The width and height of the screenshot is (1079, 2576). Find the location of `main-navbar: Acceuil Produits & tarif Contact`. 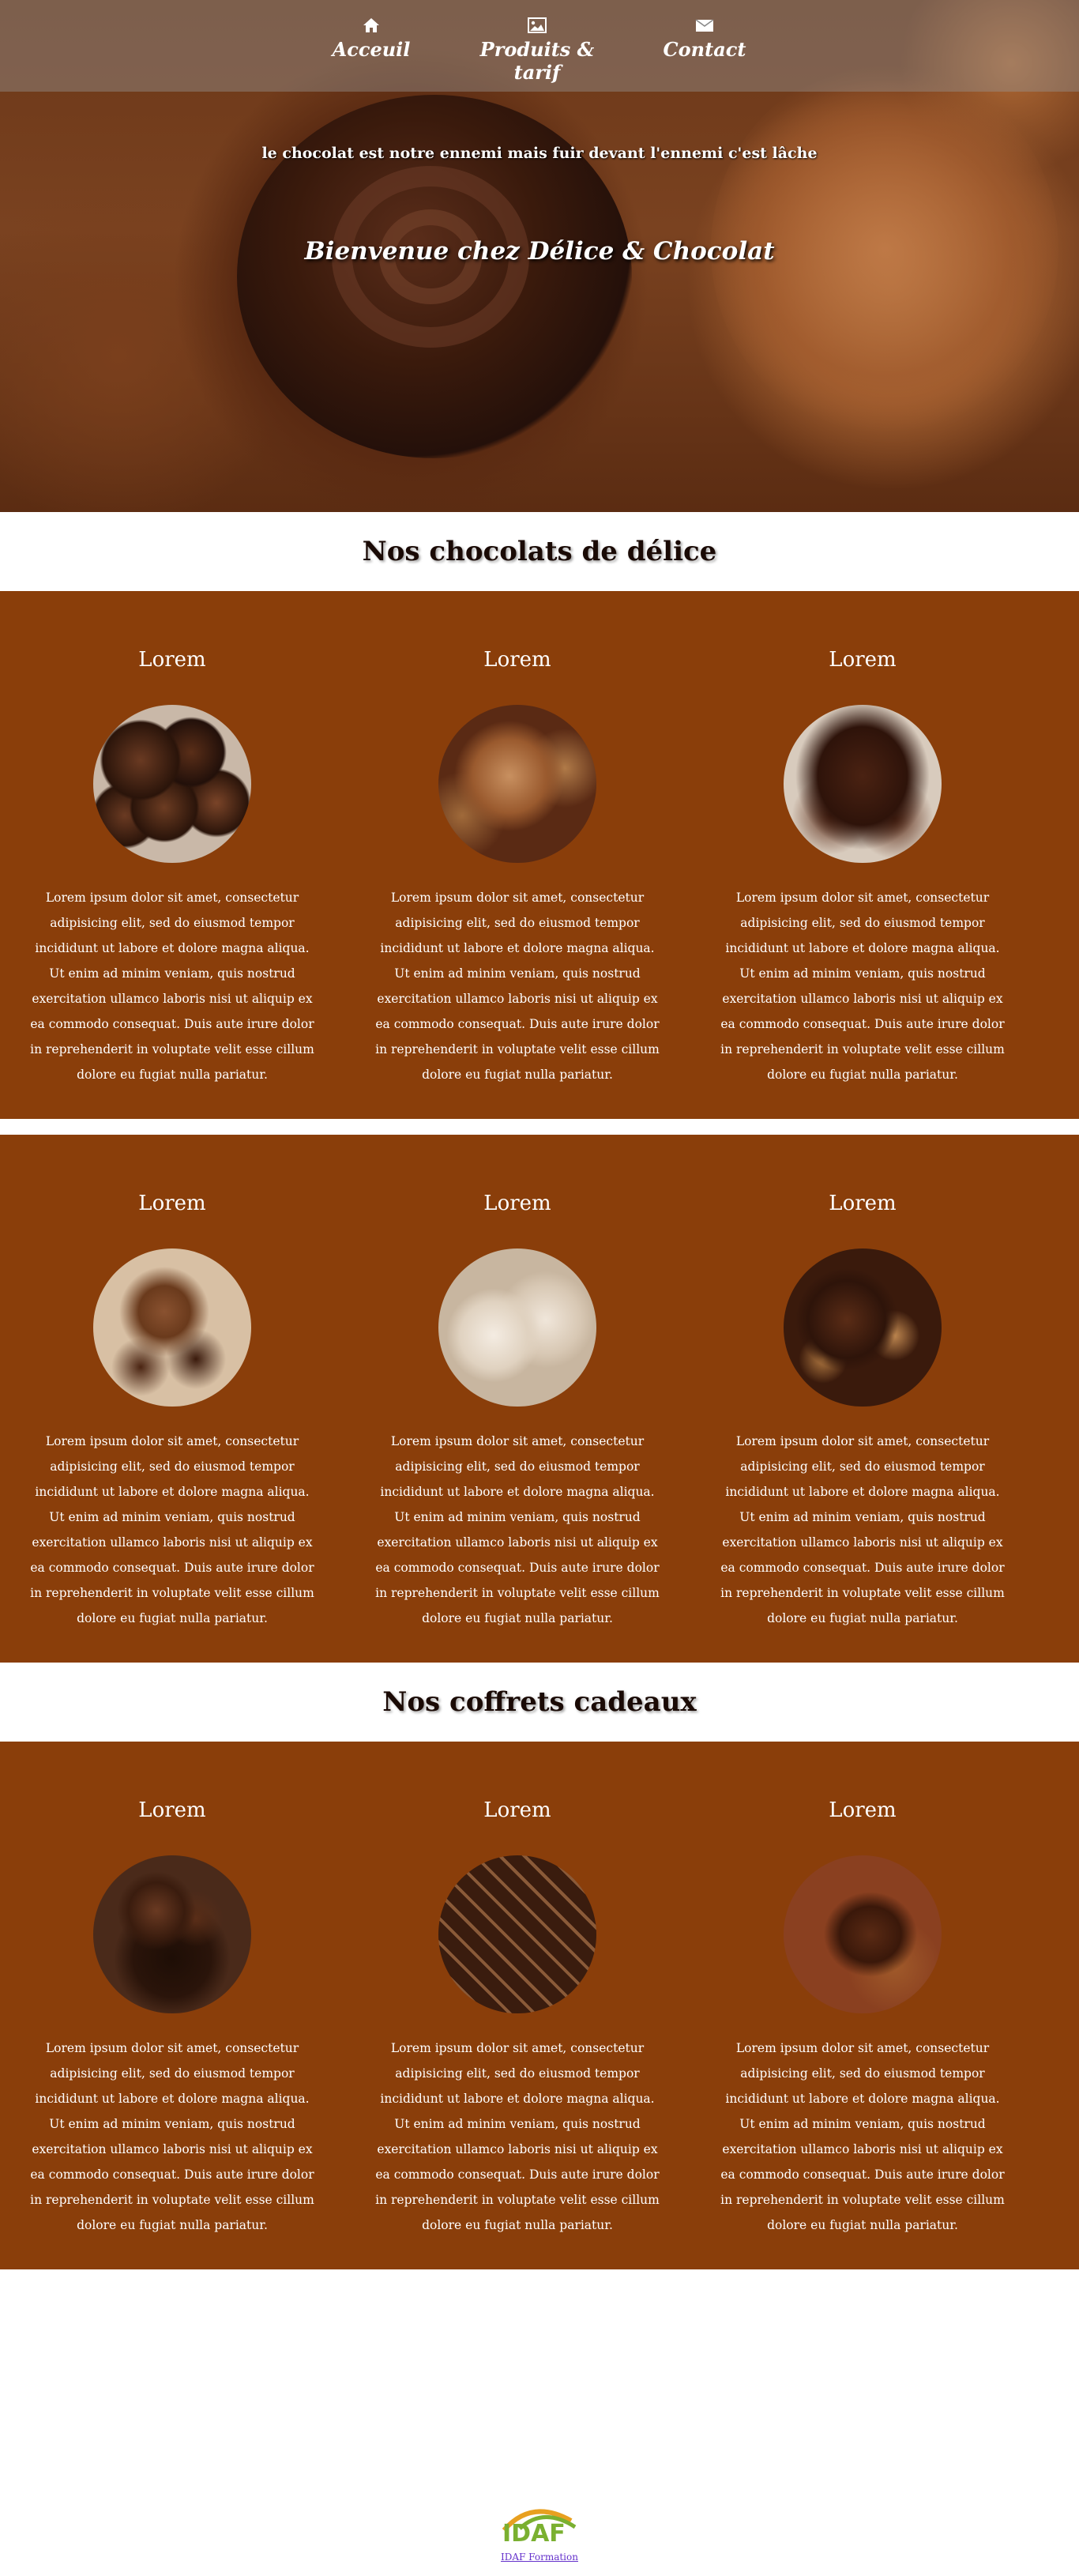

main-navbar: Acceuil Produits & tarif Contact is located at coordinates (539, 46).